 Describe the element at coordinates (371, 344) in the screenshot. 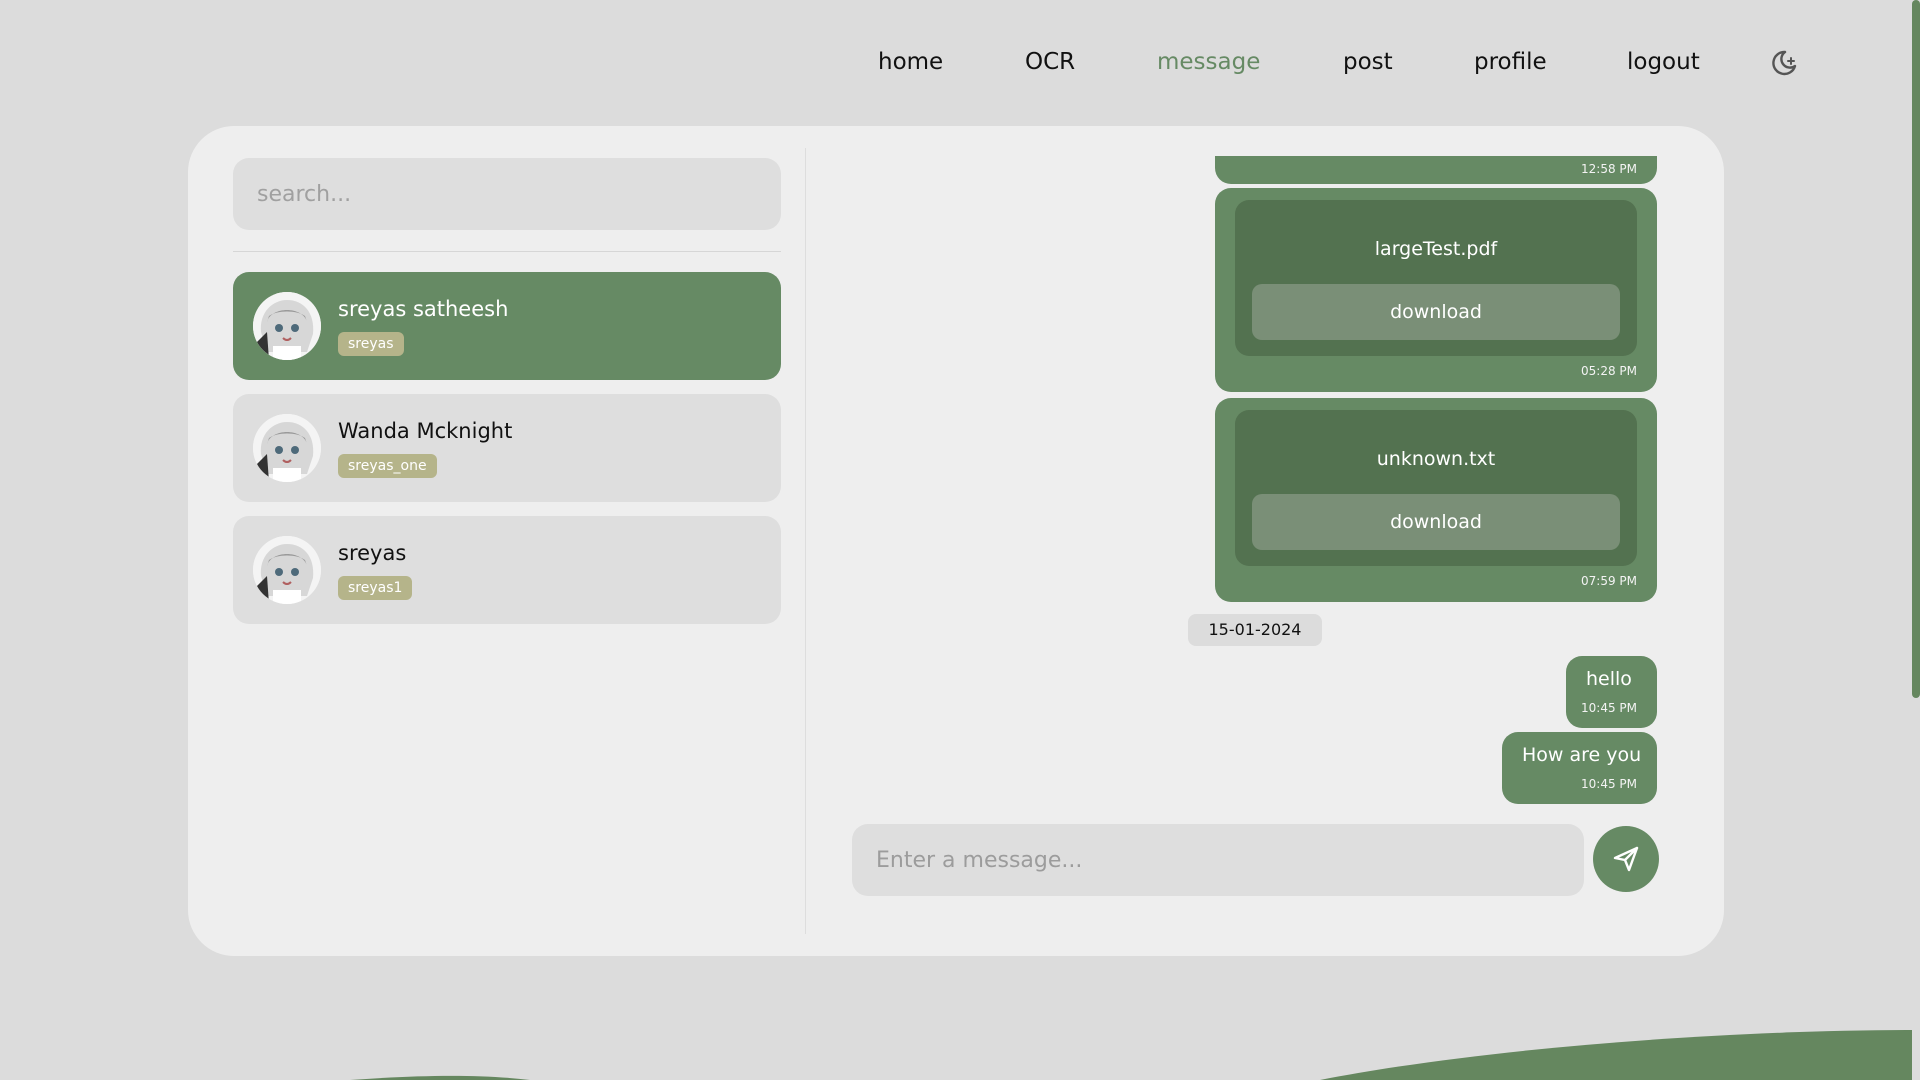

I see `username-badge: sreyas` at that location.